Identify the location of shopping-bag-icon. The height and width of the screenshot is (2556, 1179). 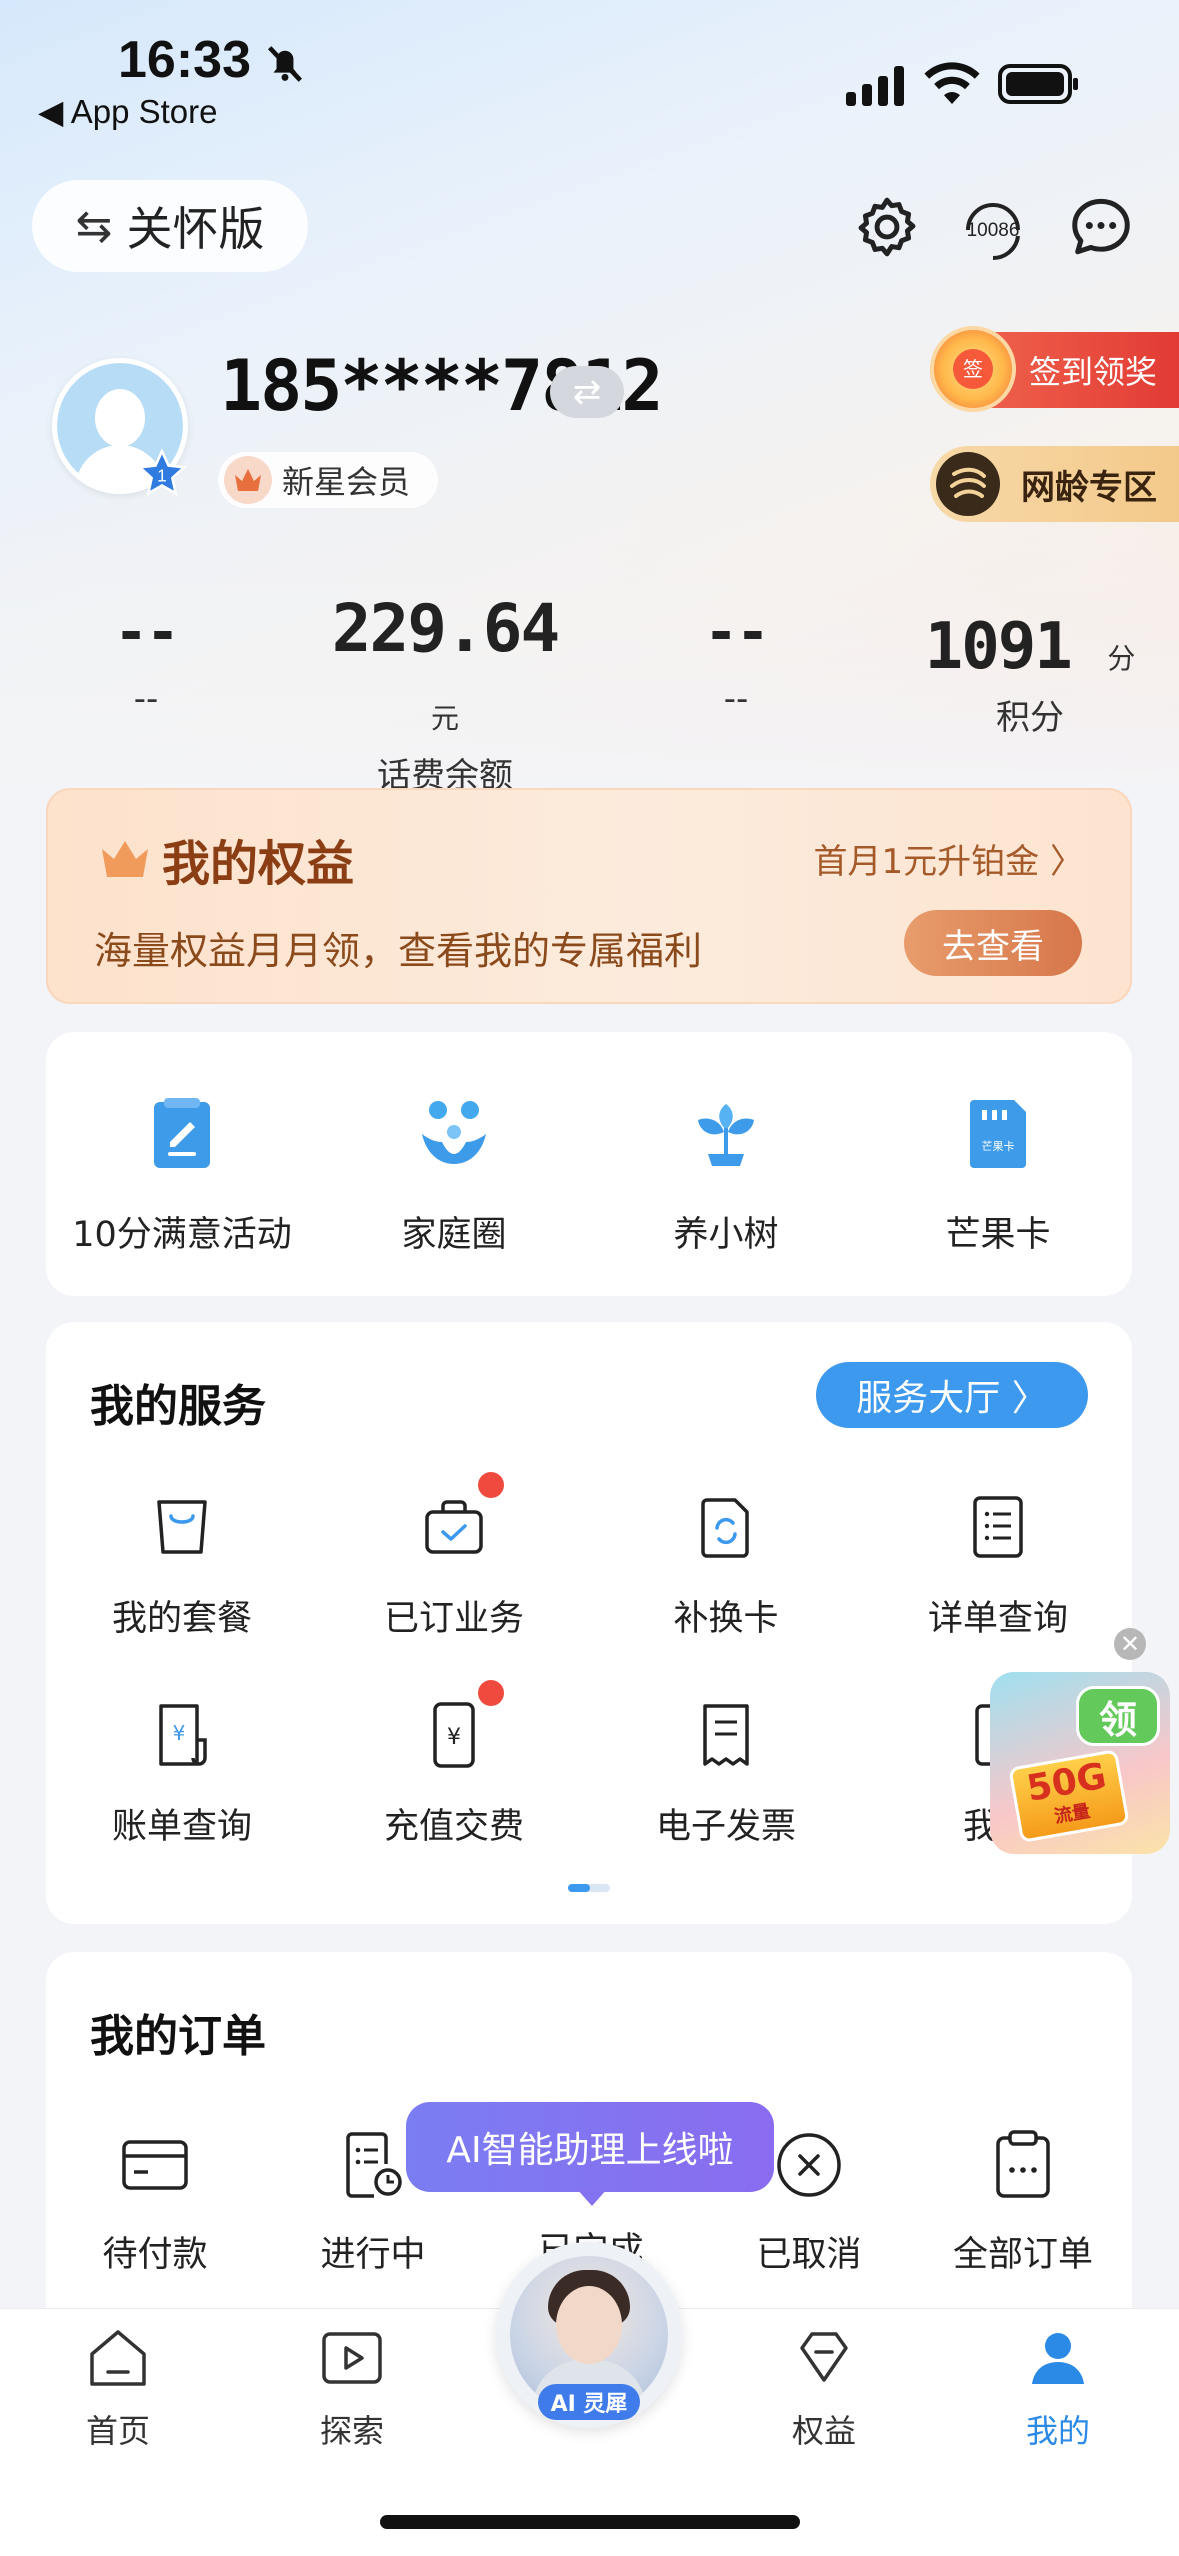
(182, 1527).